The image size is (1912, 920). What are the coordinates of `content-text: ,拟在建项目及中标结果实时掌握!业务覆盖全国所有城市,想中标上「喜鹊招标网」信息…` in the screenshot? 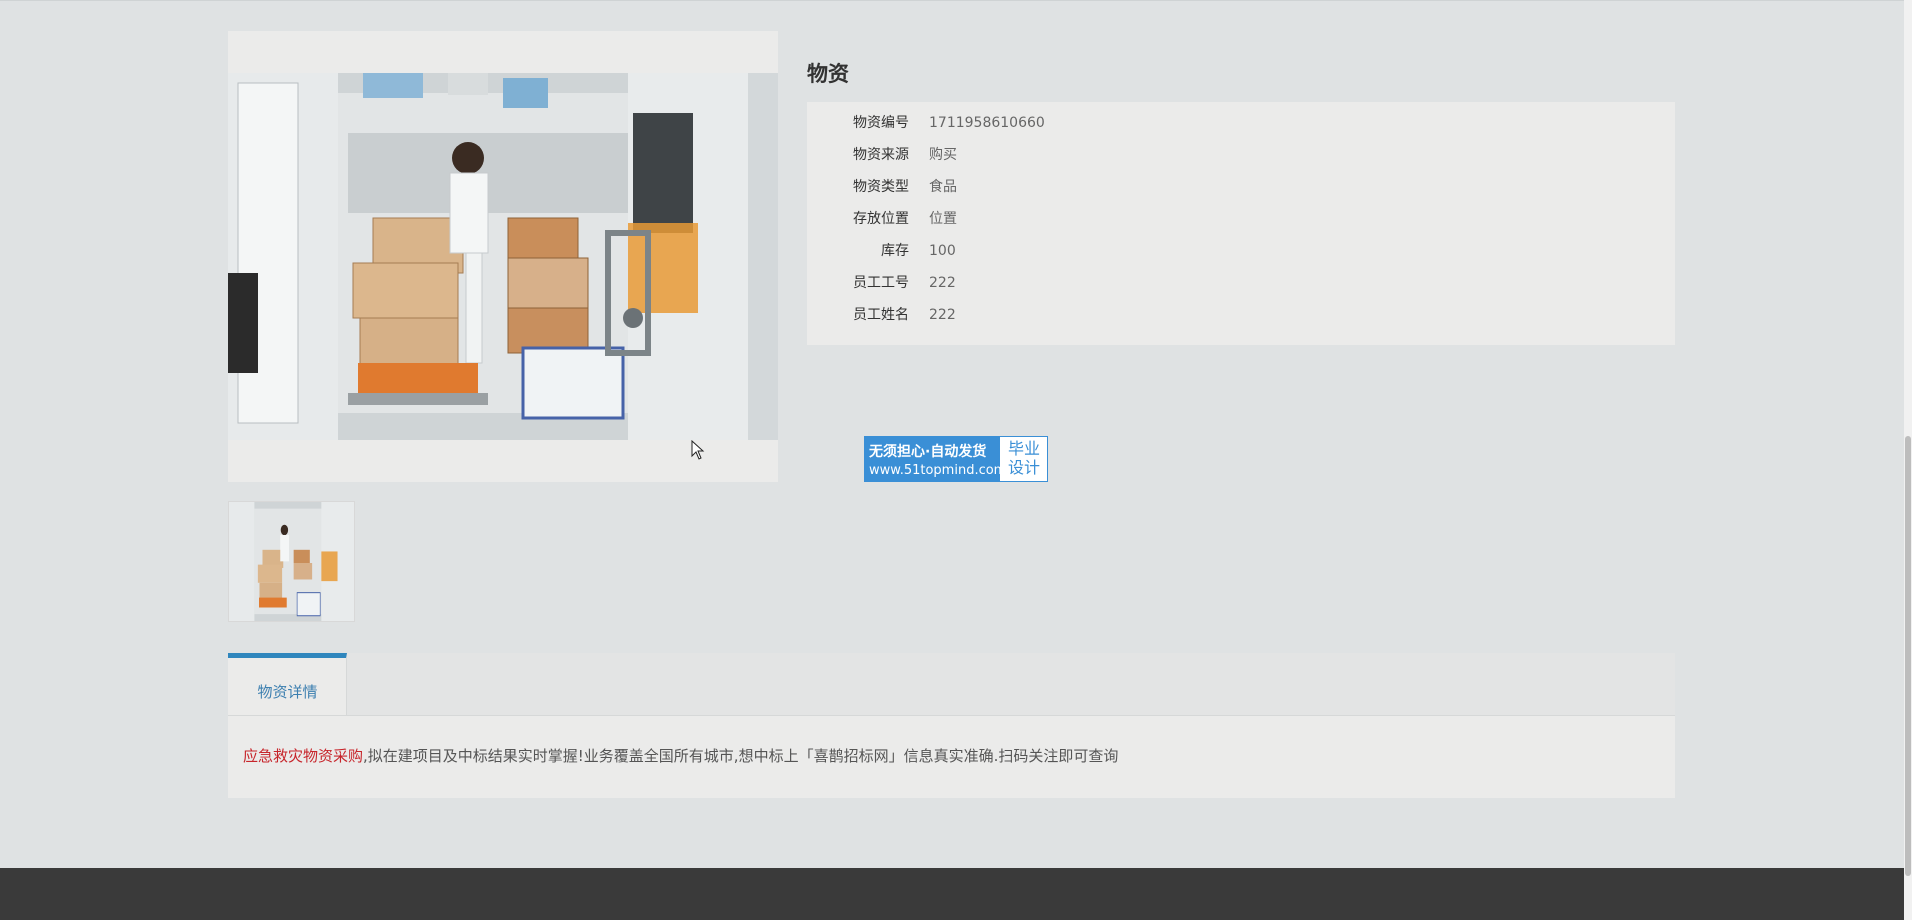 It's located at (741, 756).